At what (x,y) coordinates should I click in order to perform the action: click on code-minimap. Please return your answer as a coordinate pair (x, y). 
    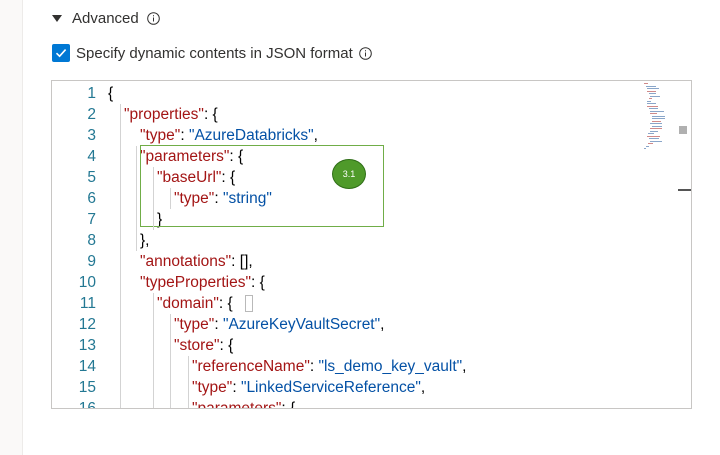
    Looking at the image, I should click on (662, 118).